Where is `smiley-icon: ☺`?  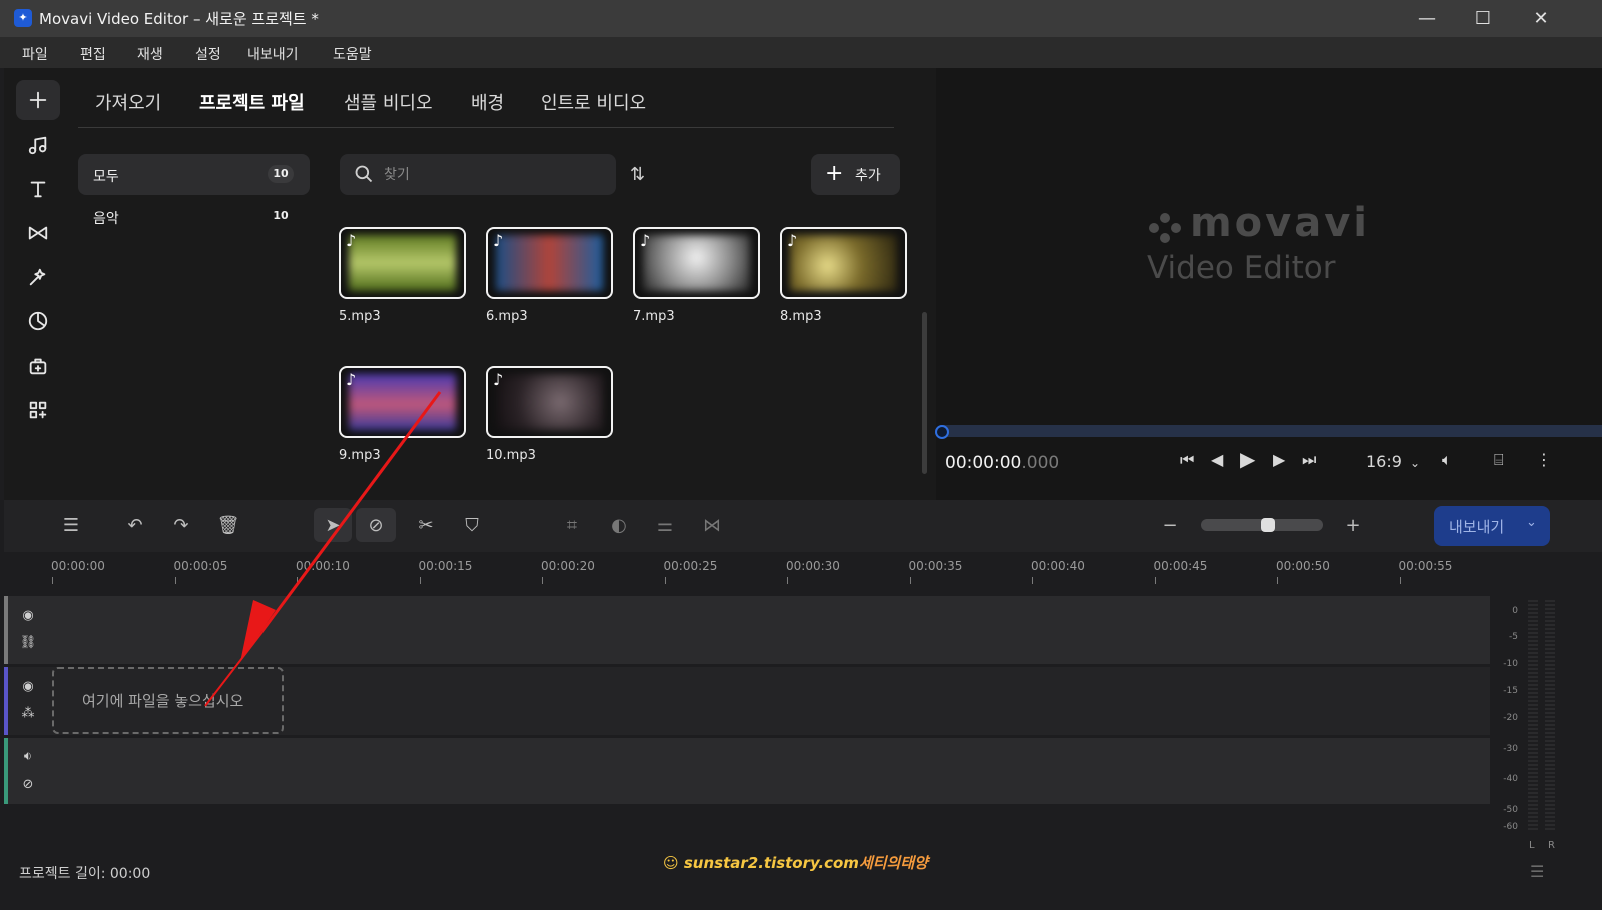 smiley-icon: ☺ is located at coordinates (673, 863).